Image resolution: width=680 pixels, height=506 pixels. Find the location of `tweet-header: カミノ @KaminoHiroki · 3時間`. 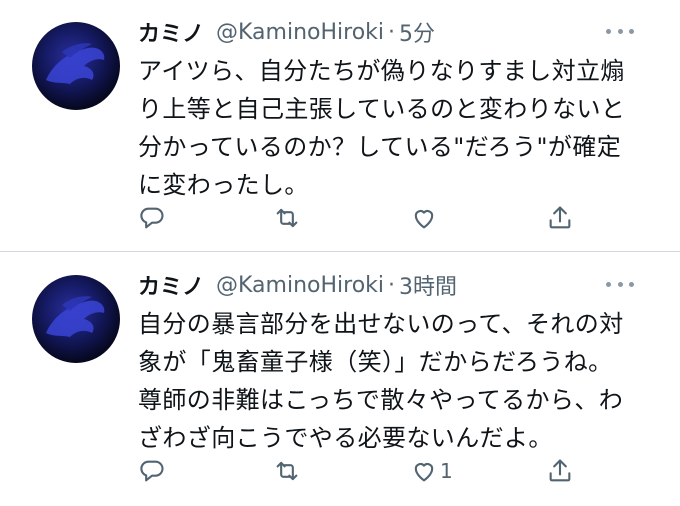

tweet-header: カミノ @KaminoHiroki · 3時間 is located at coordinates (297, 285).